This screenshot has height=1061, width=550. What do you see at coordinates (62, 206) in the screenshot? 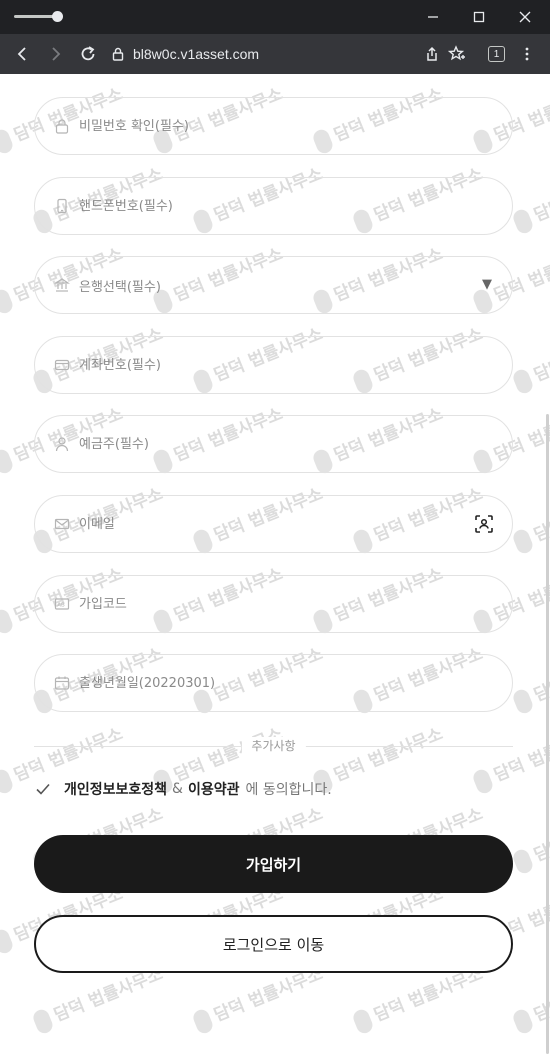
I see `phone-icon` at bounding box center [62, 206].